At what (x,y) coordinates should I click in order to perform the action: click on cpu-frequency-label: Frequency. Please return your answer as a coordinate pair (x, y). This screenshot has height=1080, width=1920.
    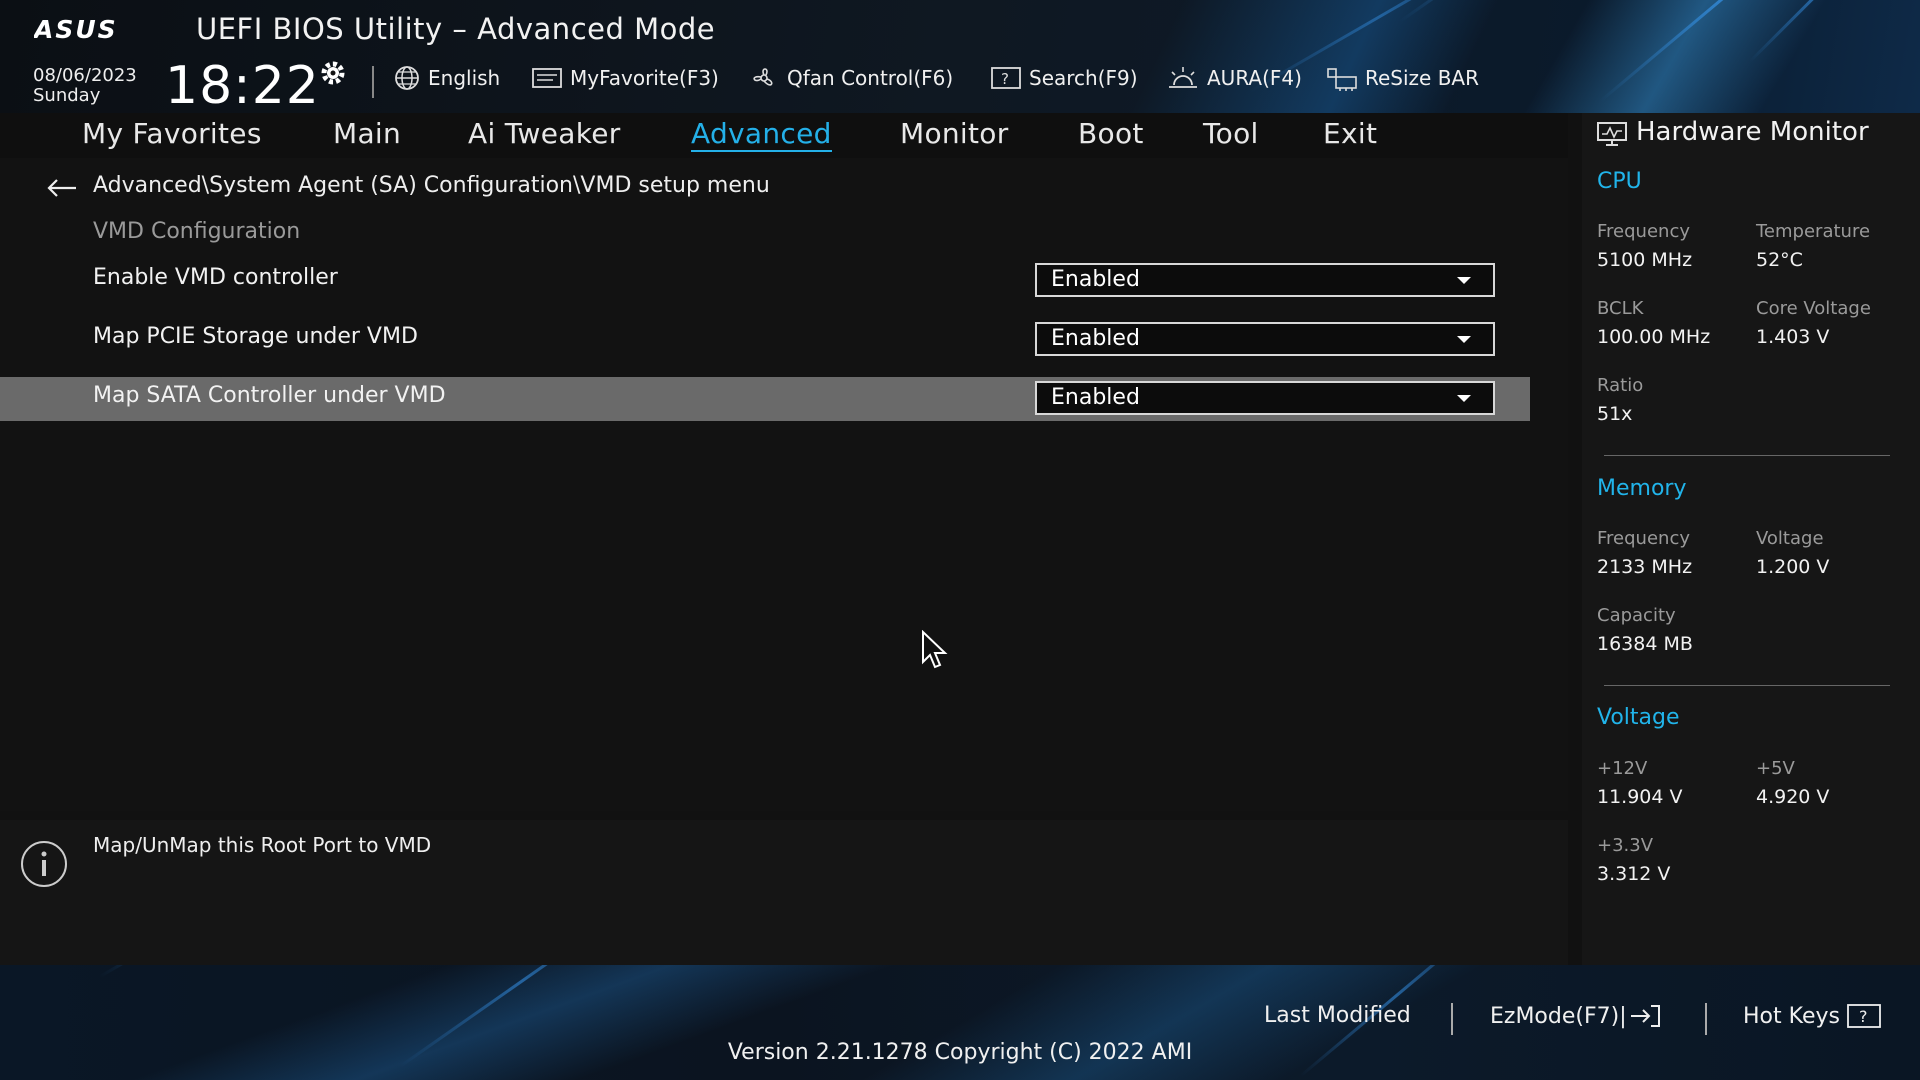
    Looking at the image, I should click on (1643, 231).